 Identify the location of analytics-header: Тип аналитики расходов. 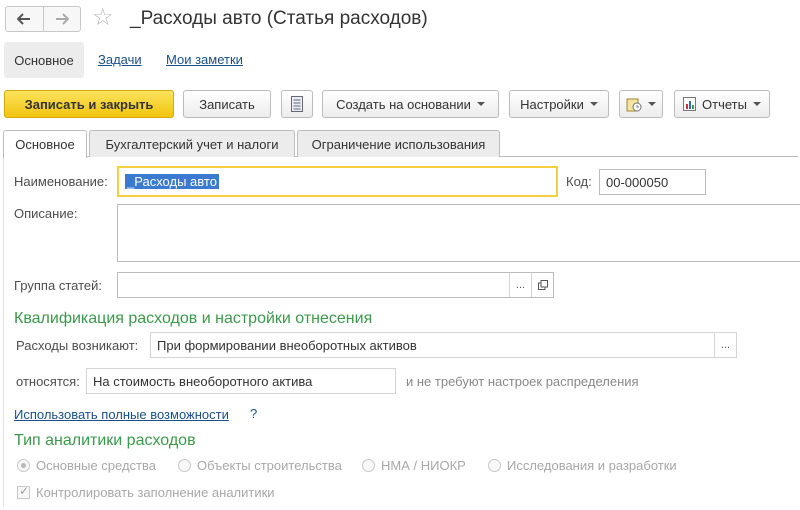
(105, 440).